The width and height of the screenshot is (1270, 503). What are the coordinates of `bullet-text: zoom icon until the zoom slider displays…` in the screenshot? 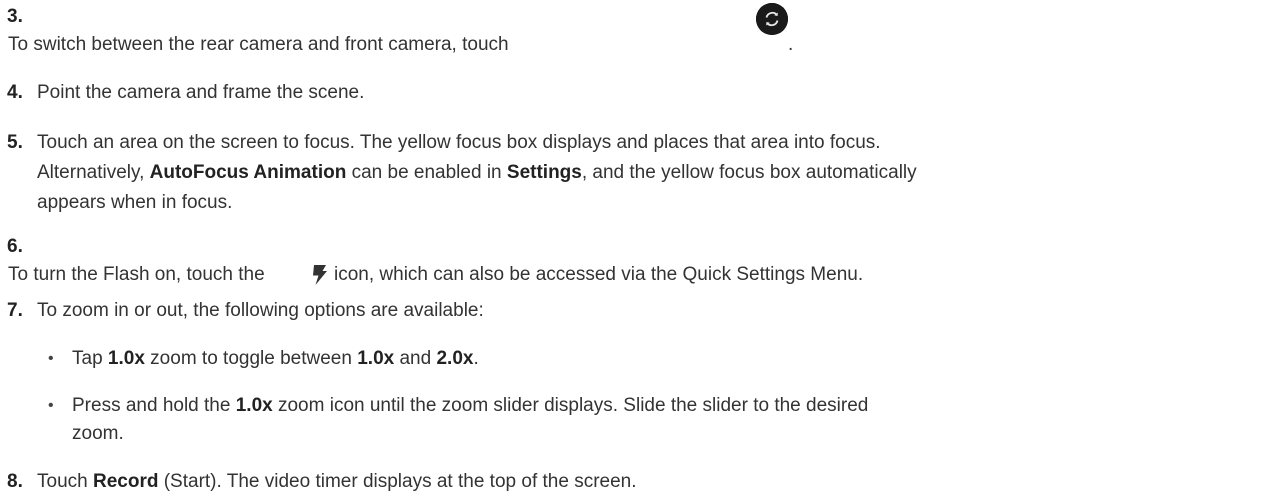 It's located at (570, 405).